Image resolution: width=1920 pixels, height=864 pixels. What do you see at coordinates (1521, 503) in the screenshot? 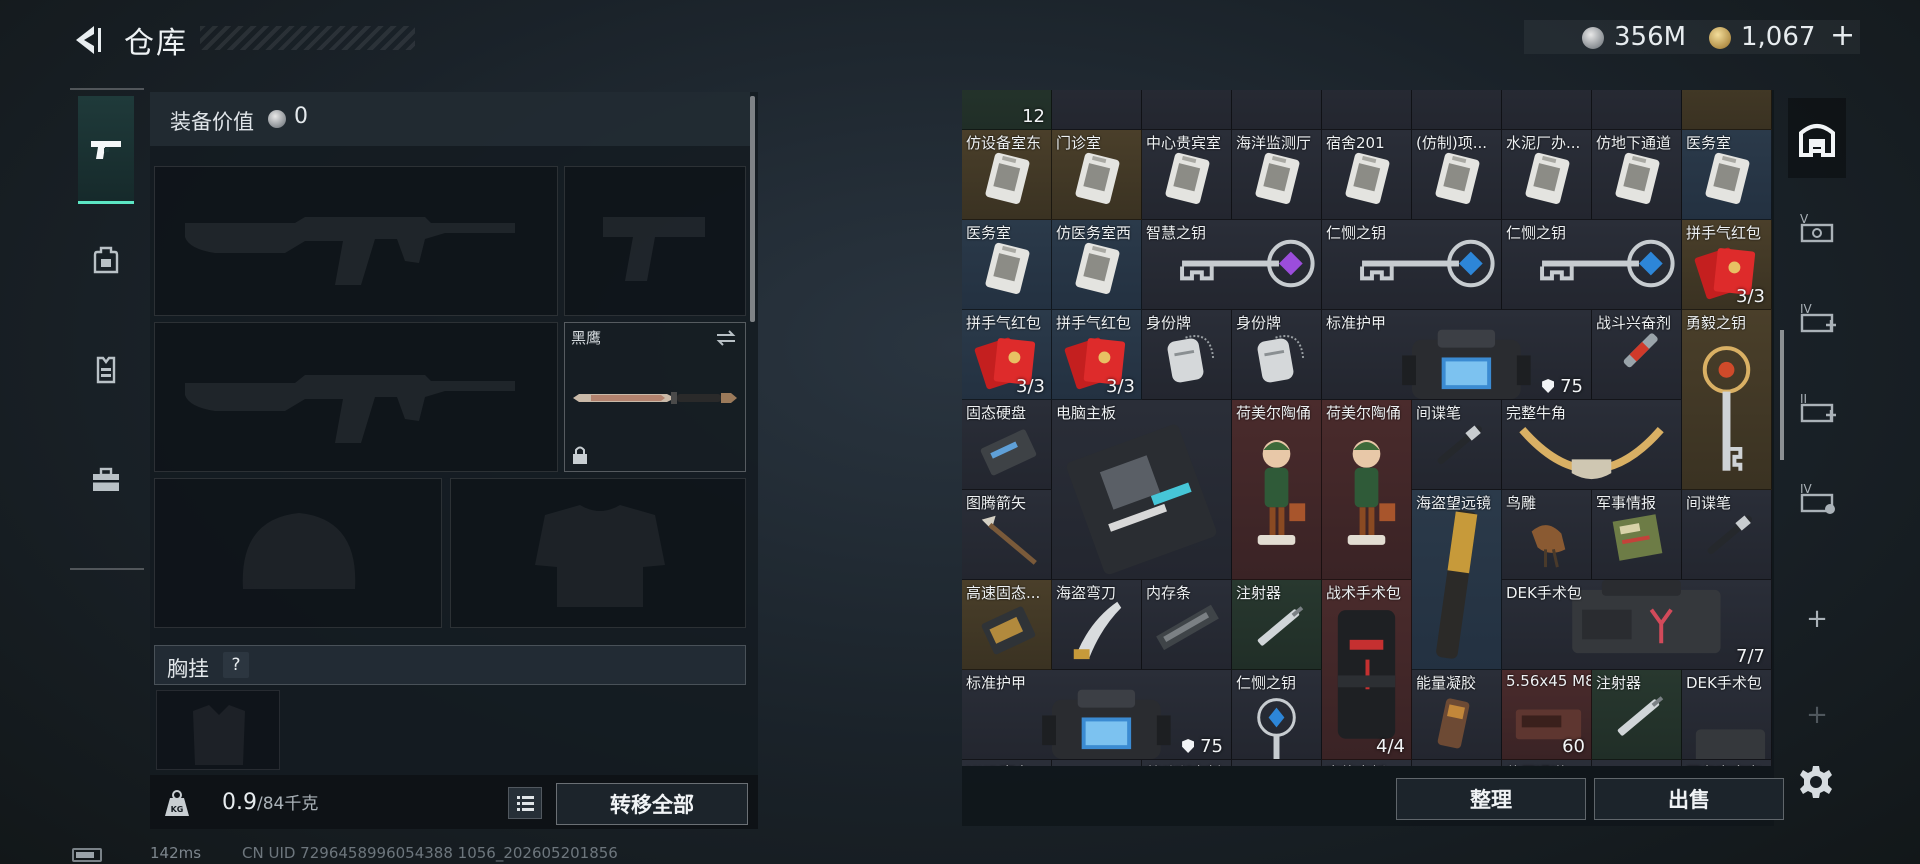
I see `item-name: 鸟雕` at bounding box center [1521, 503].